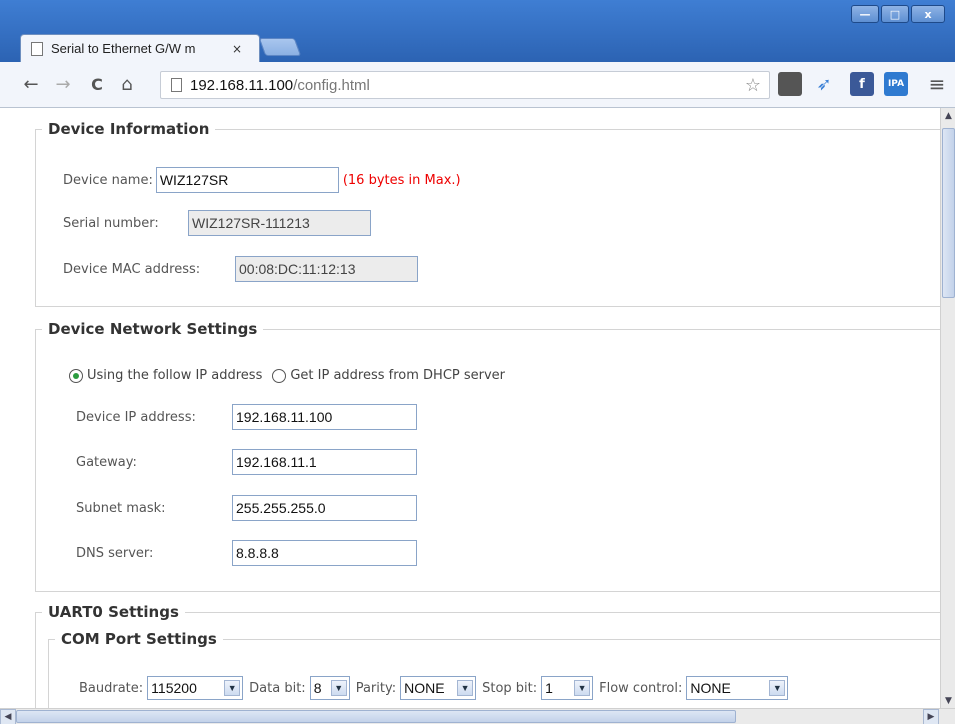  What do you see at coordinates (477, 31) in the screenshot?
I see `window-titlebar: — □ x Serial to Ethernet G/W m ×` at bounding box center [477, 31].